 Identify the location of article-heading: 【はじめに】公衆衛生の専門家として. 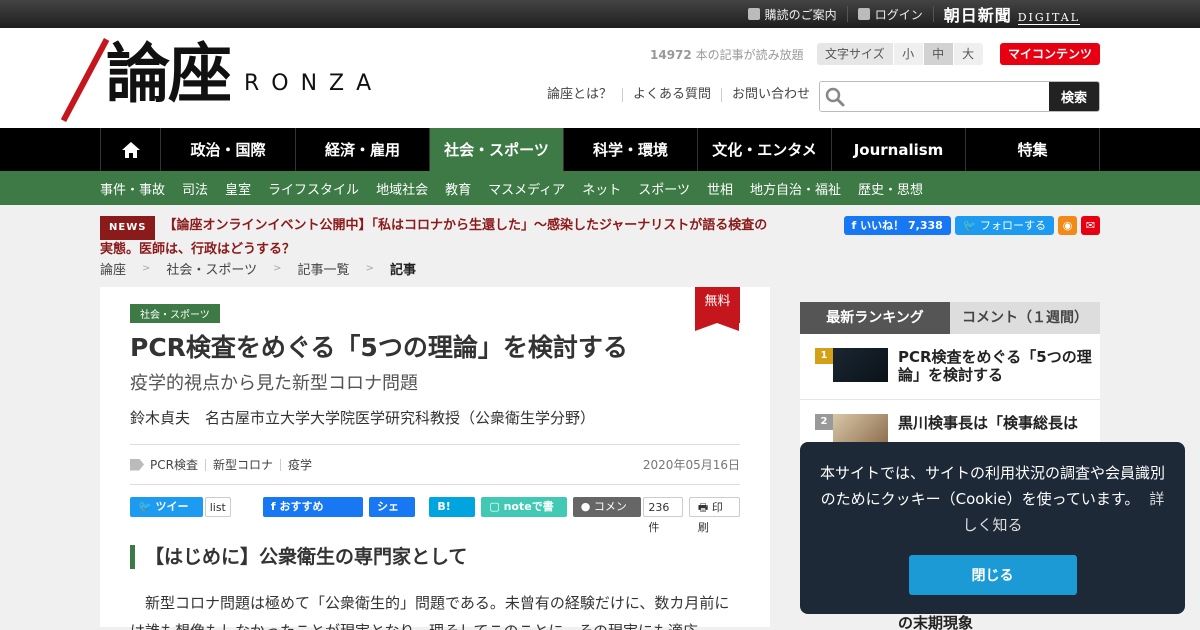
(435, 557).